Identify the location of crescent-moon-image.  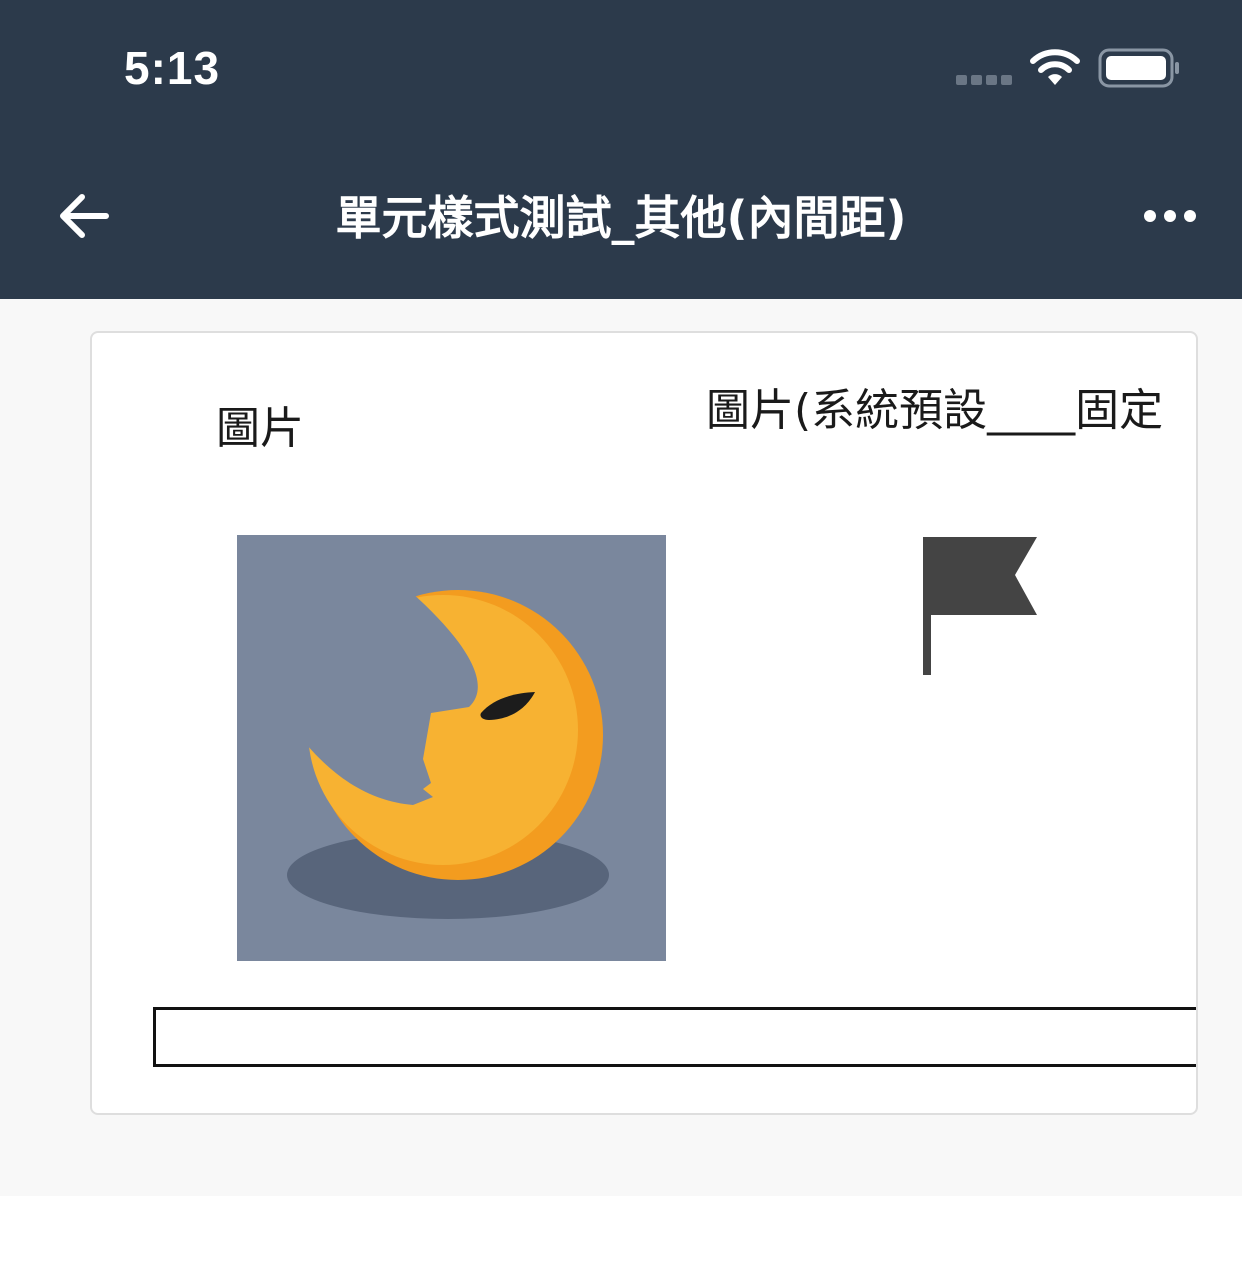
(448, 754).